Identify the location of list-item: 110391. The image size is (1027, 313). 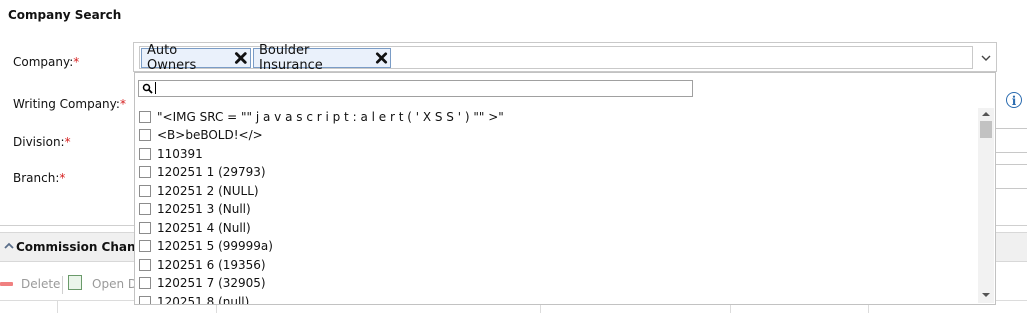
(171, 154).